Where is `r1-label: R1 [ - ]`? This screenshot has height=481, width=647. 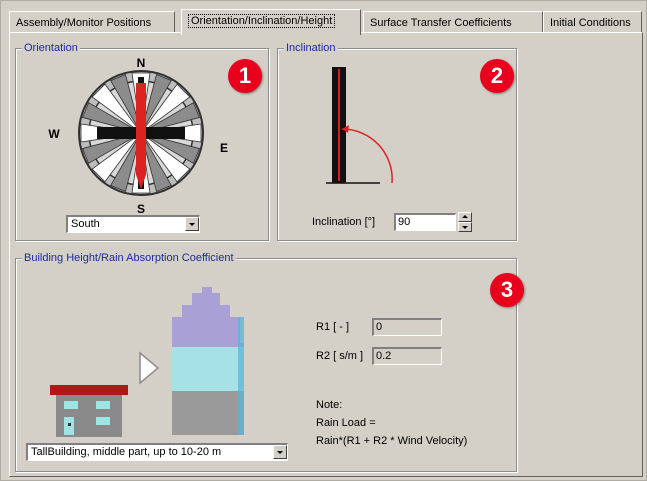 r1-label: R1 [ - ] is located at coordinates (333, 327).